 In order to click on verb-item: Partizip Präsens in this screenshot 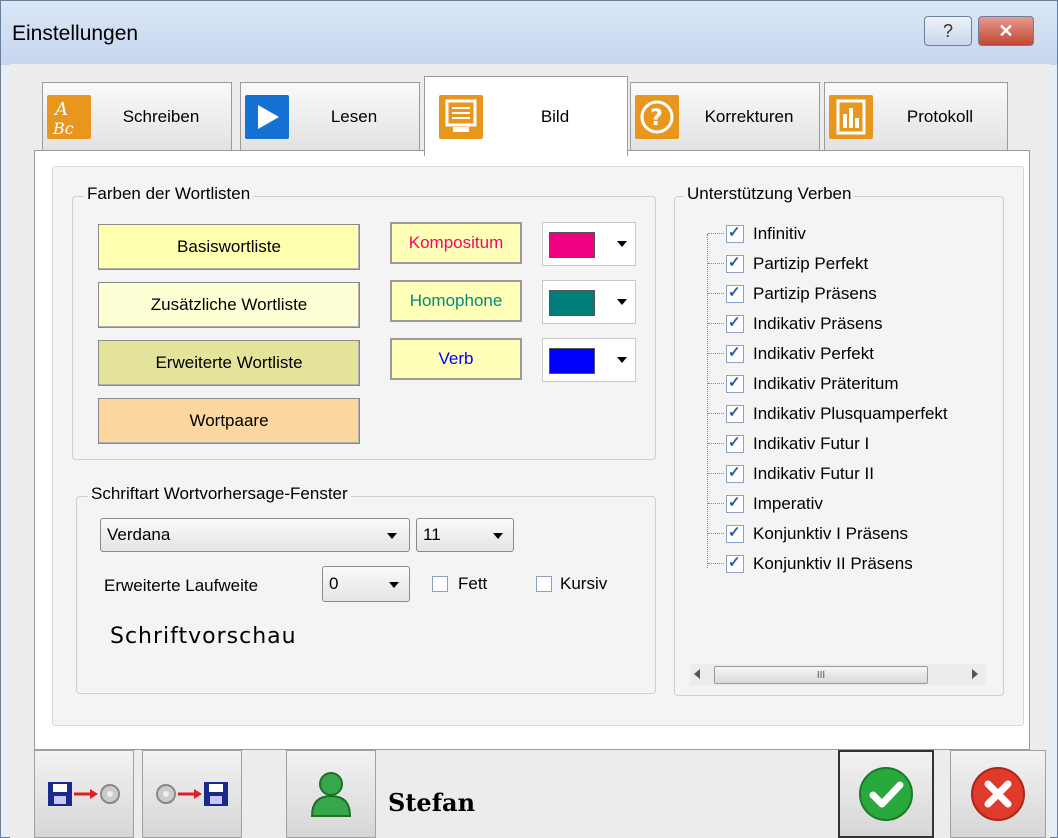, I will do `click(792, 294)`.